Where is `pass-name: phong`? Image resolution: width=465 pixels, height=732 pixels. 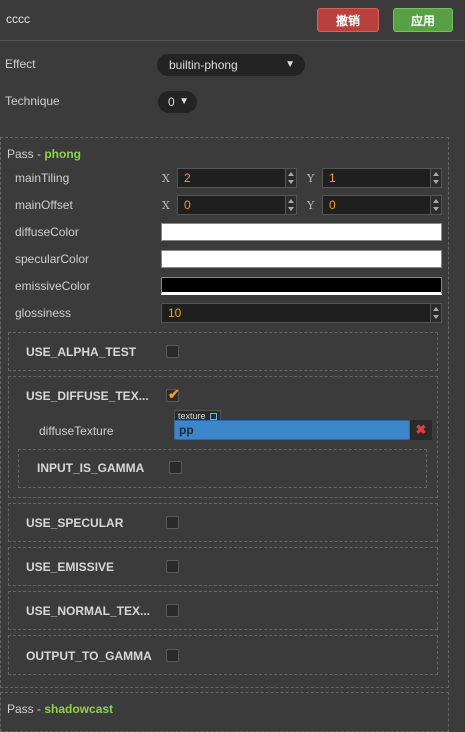 pass-name: phong is located at coordinates (62, 154).